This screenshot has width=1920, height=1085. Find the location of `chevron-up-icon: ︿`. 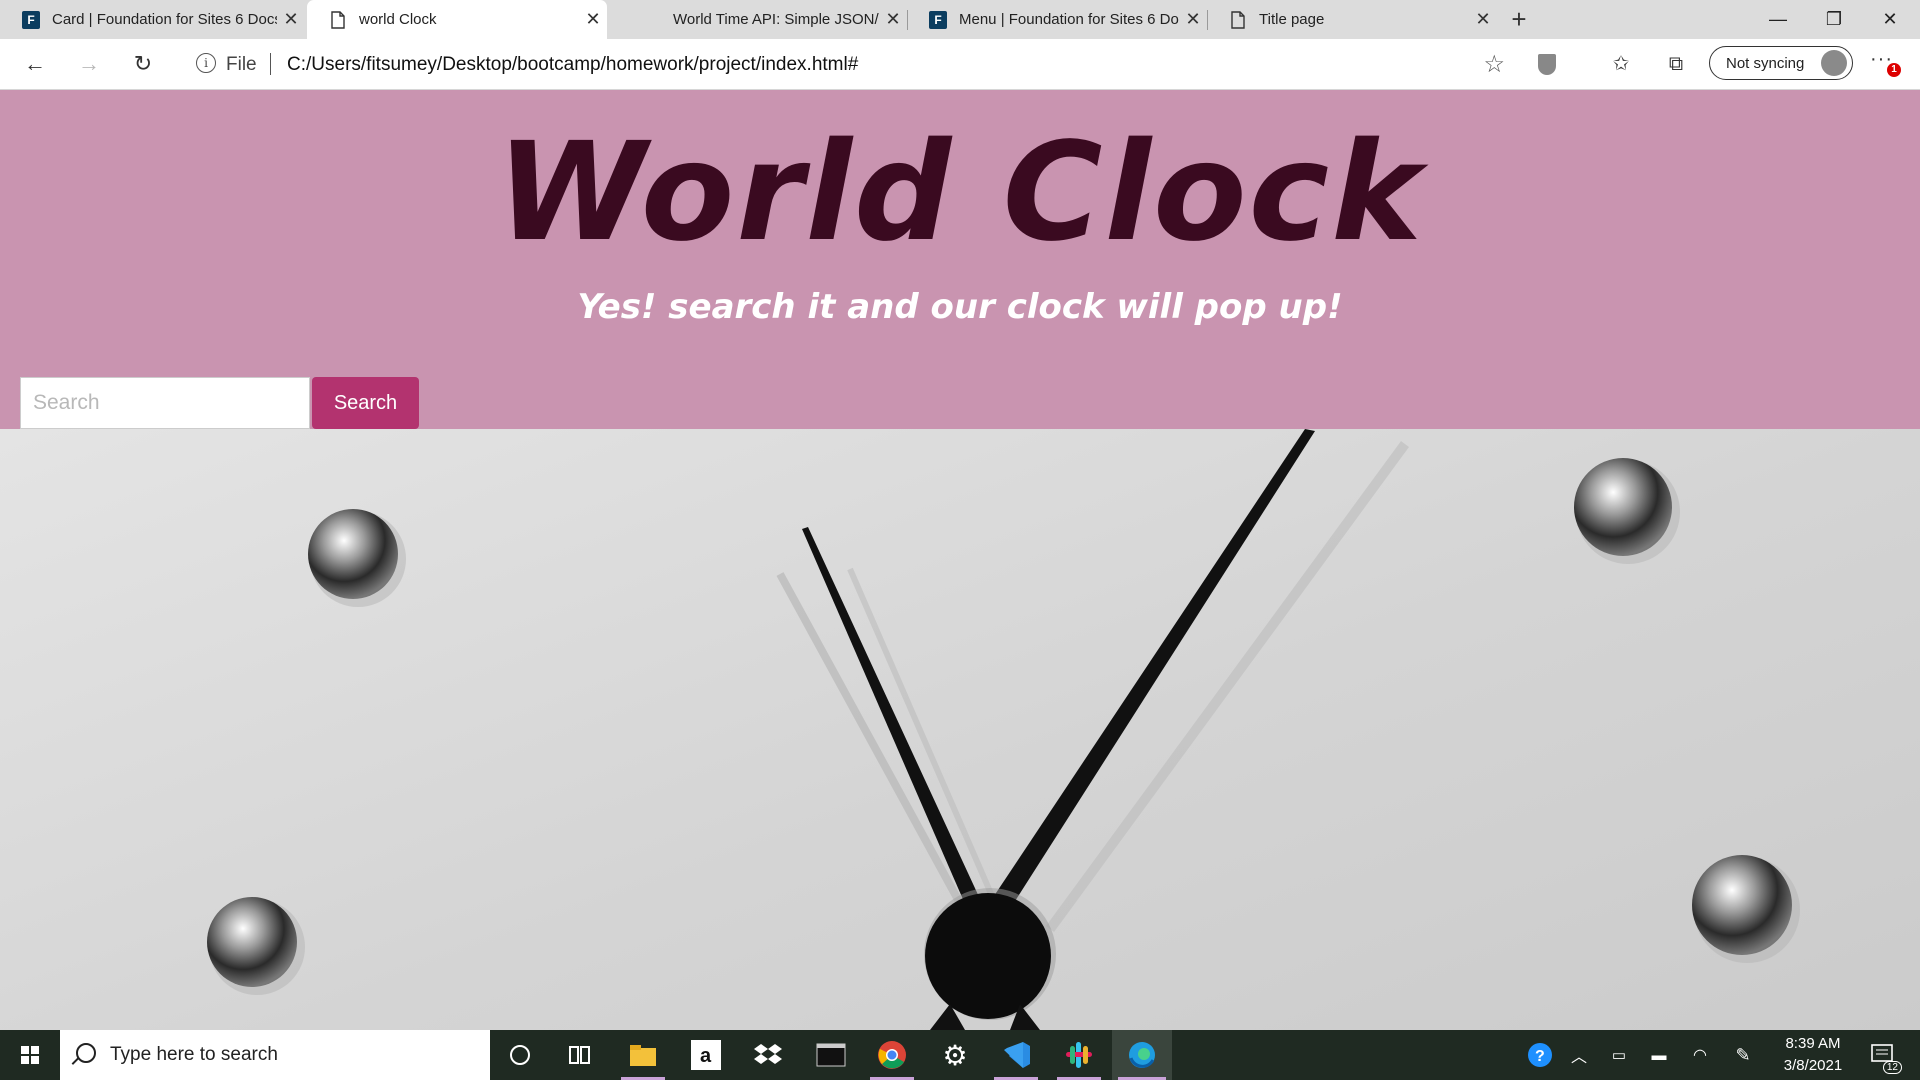

chevron-up-icon: ︿ is located at coordinates (1579, 1055).